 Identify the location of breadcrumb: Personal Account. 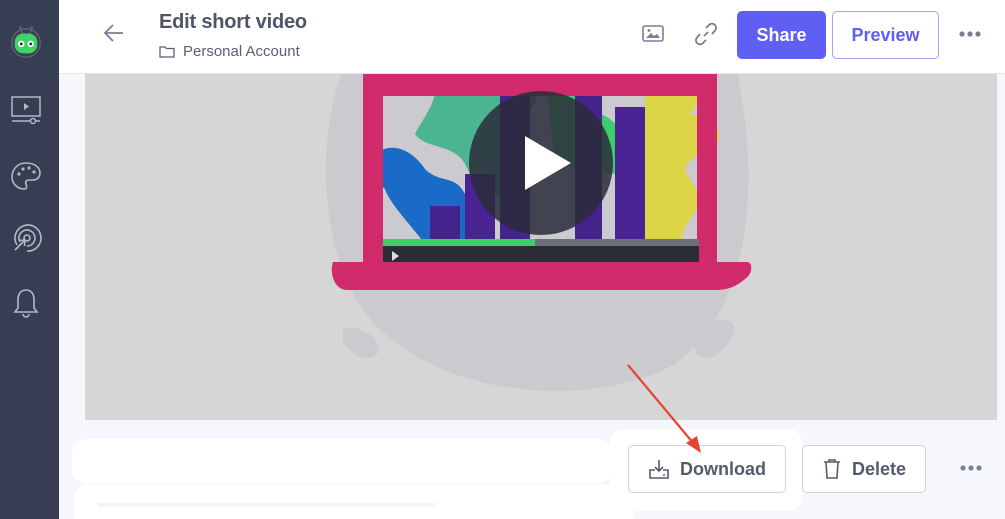
(229, 51).